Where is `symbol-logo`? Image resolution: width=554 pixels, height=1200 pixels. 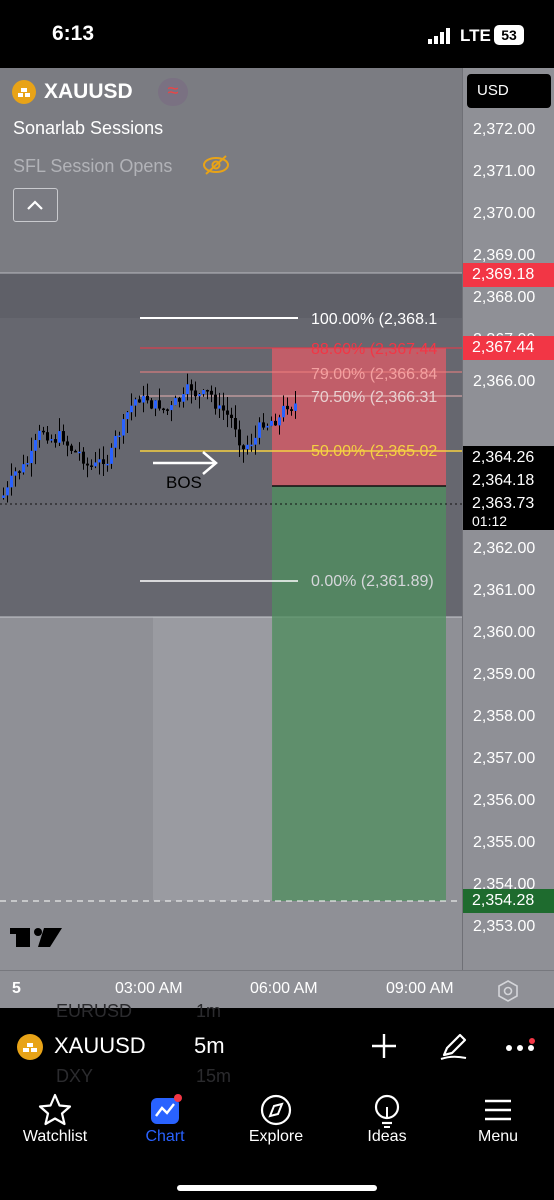
symbol-logo is located at coordinates (24, 92).